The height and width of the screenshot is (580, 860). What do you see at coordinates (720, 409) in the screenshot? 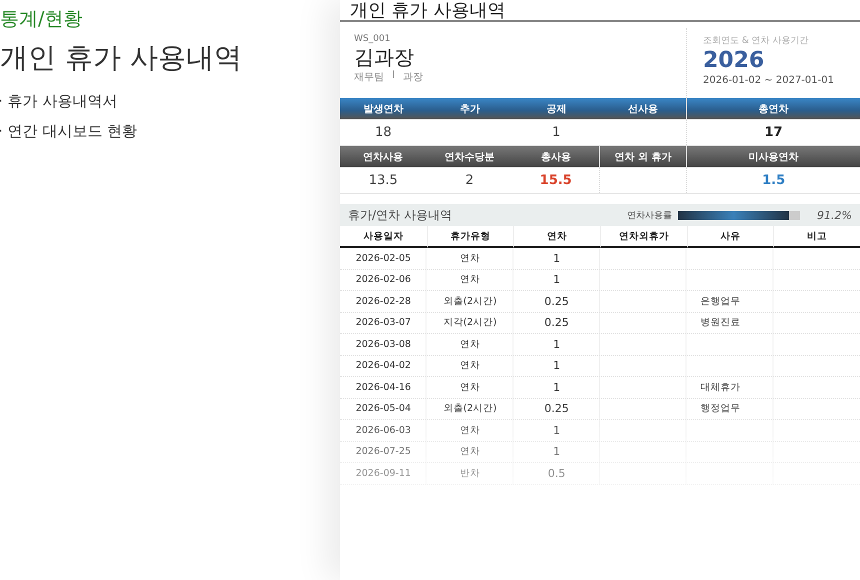
I see `table-cell: 행정업무` at bounding box center [720, 409].